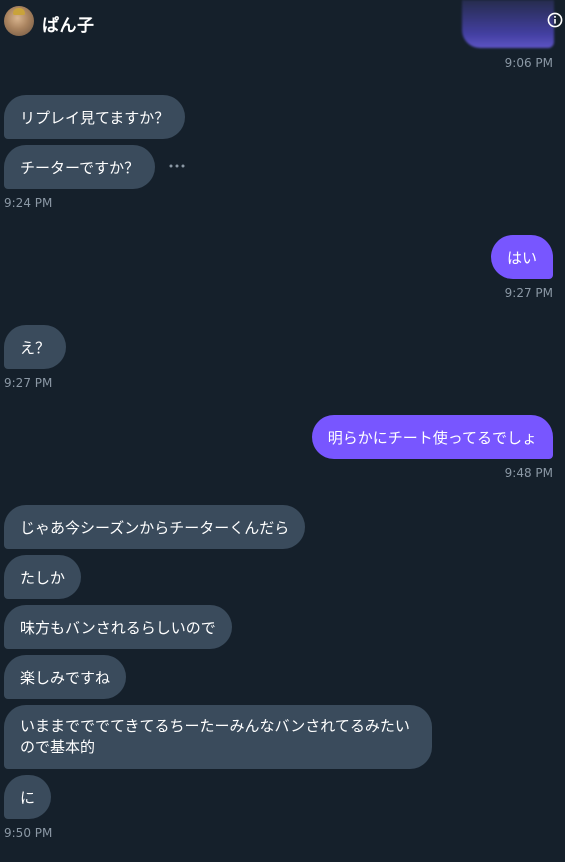 The height and width of the screenshot is (862, 565). What do you see at coordinates (118, 627) in the screenshot?
I see `message-bubble-incoming: 味方もバンされるらしいので` at bounding box center [118, 627].